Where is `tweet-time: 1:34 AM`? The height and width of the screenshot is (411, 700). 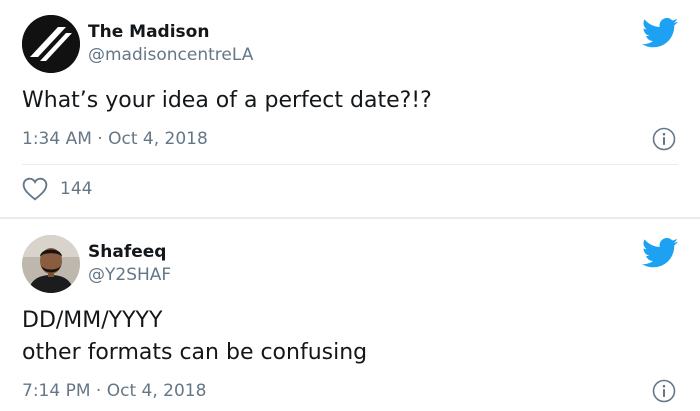 tweet-time: 1:34 AM is located at coordinates (57, 139).